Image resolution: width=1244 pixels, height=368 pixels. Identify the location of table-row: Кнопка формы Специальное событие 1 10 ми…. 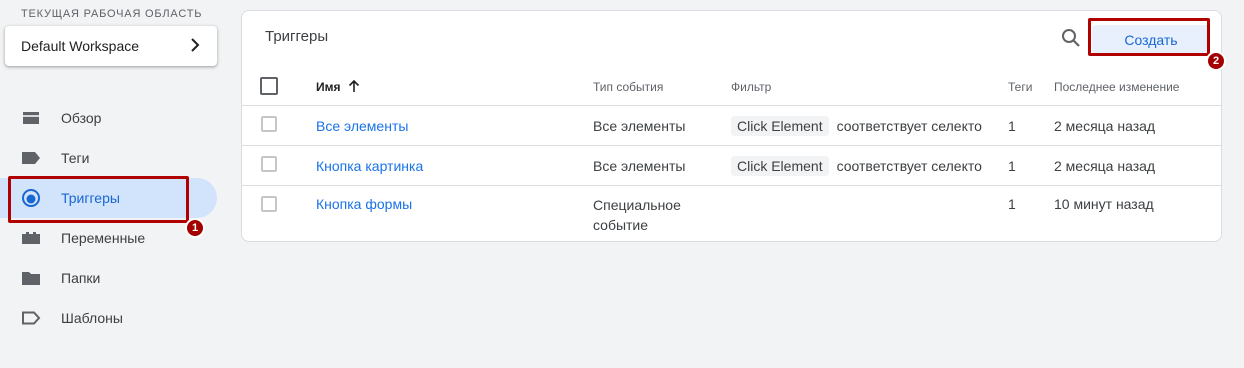
(731, 219).